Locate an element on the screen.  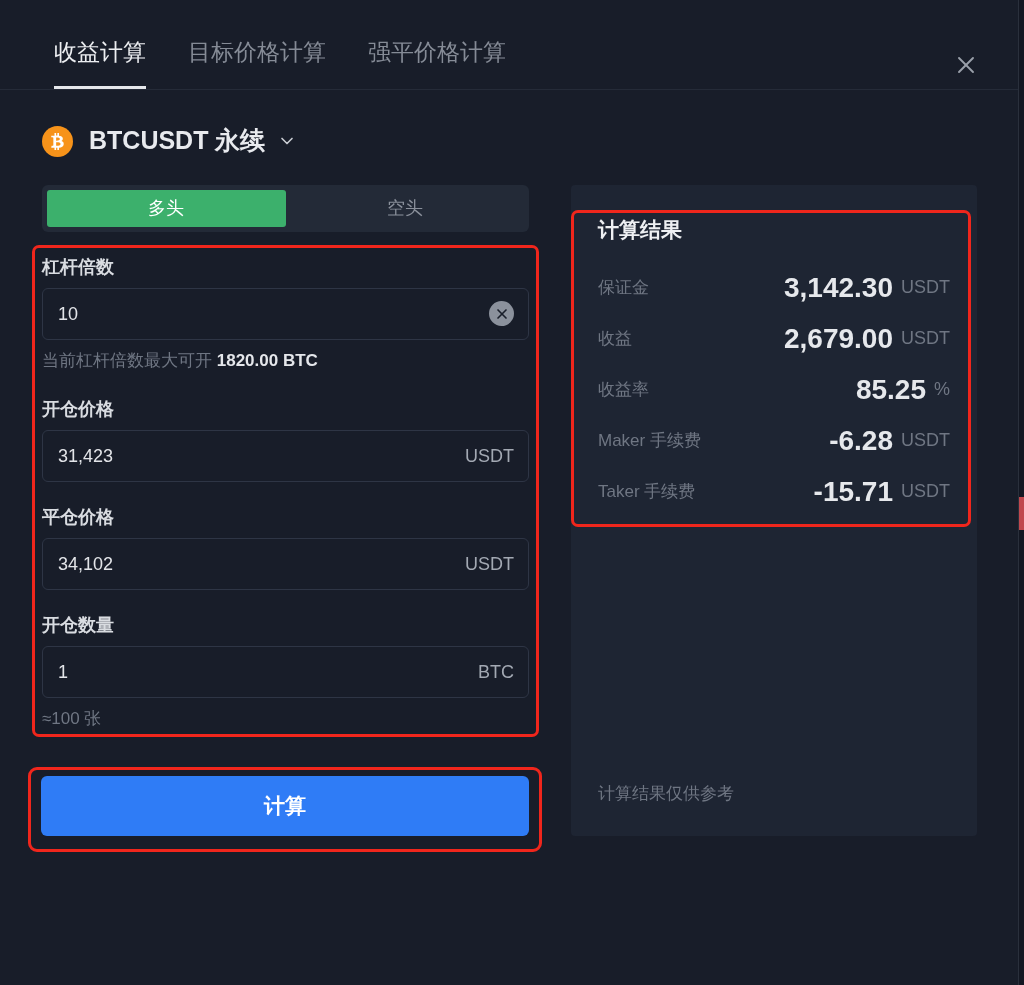
result-label: Maker 手续费 is located at coordinates (649, 440).